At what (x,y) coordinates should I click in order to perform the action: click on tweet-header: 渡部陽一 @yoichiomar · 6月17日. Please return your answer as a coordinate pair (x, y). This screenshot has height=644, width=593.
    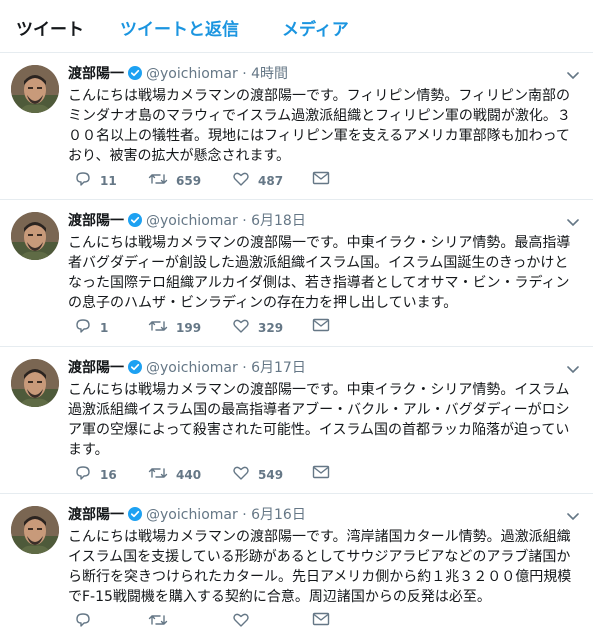
    Looking at the image, I should click on (320, 367).